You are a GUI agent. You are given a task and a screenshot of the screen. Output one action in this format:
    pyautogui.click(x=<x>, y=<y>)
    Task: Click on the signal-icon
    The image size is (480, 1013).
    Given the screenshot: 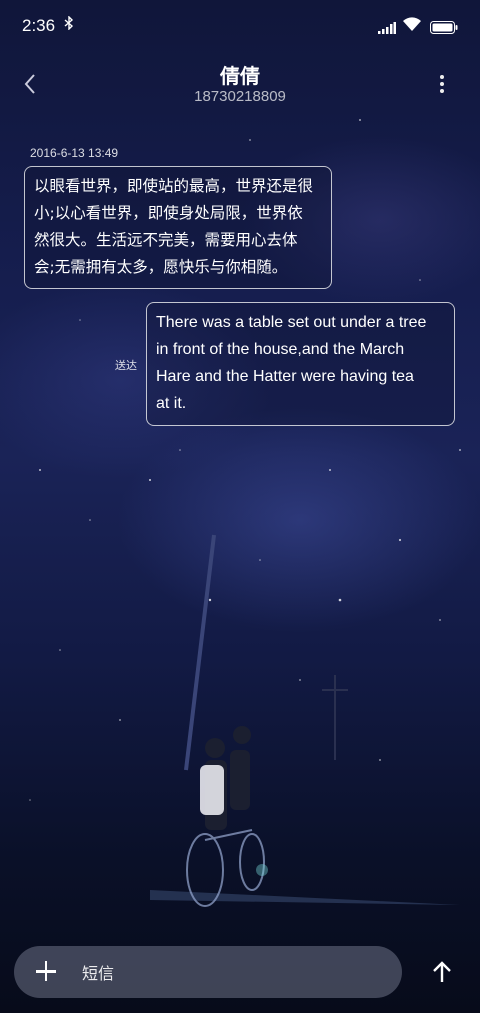 What is the action you would take?
    pyautogui.click(x=387, y=28)
    